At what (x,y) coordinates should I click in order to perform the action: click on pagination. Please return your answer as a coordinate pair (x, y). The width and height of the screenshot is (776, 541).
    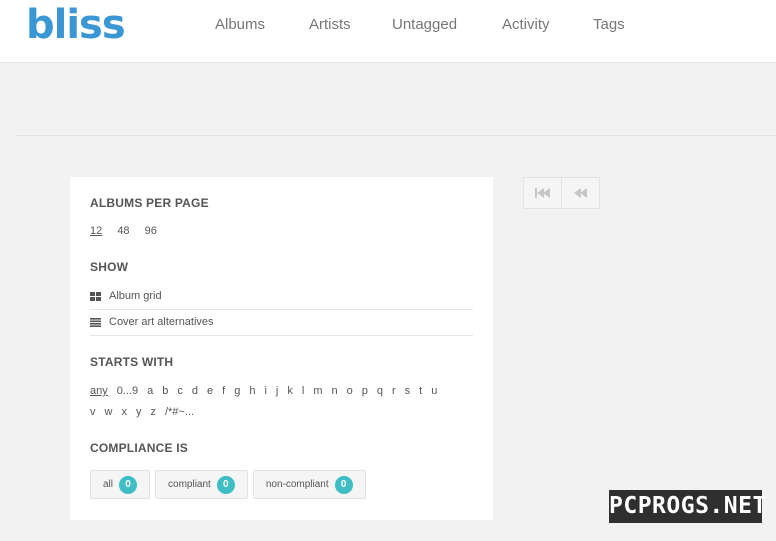
    Looking at the image, I should click on (561, 193).